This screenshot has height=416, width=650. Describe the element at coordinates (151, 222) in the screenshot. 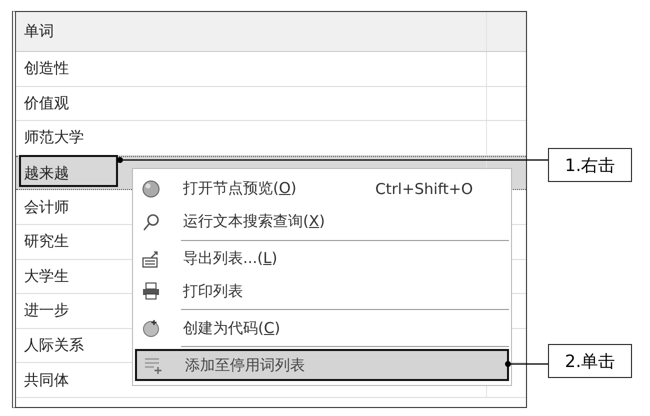

I see `search-icon` at that location.